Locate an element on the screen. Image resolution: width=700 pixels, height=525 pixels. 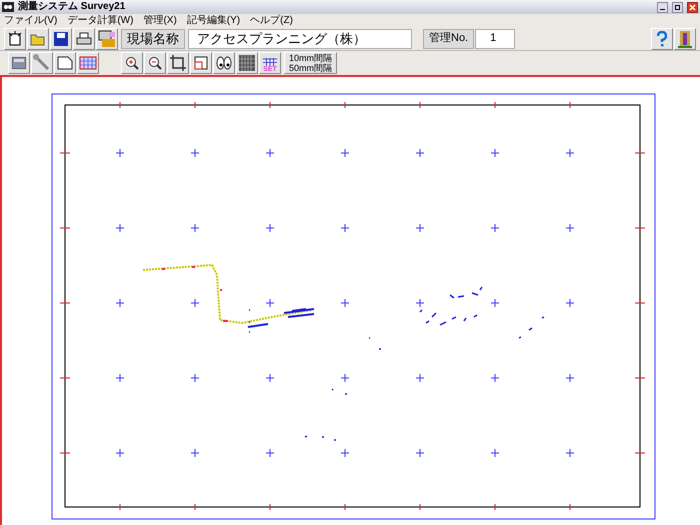
save-icon is located at coordinates (61, 39).